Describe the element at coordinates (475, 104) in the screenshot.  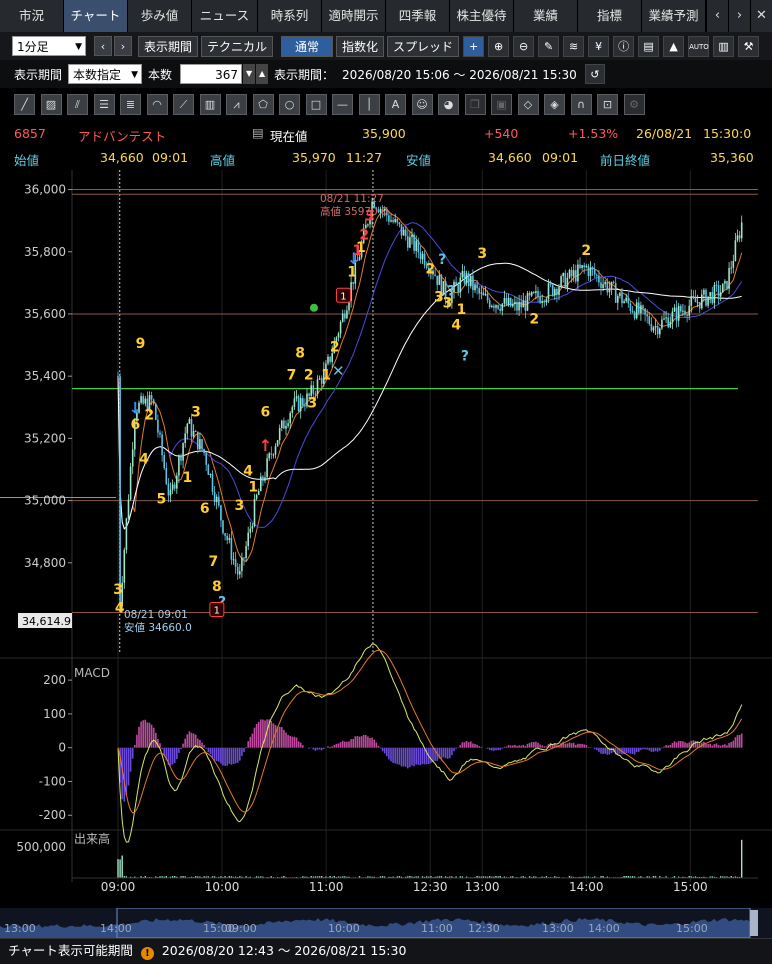
I see `copy-icon: ❐` at that location.